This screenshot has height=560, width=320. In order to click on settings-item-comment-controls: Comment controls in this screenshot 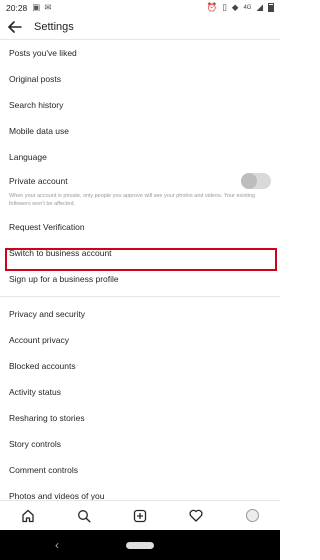, I will do `click(140, 470)`.